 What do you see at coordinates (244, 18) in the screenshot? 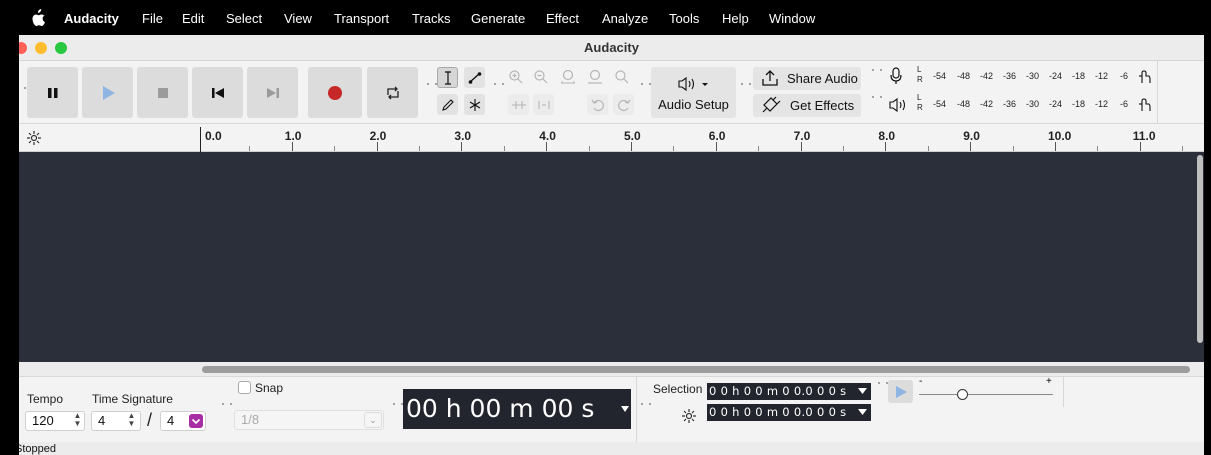
I see `menu-select: Select` at bounding box center [244, 18].